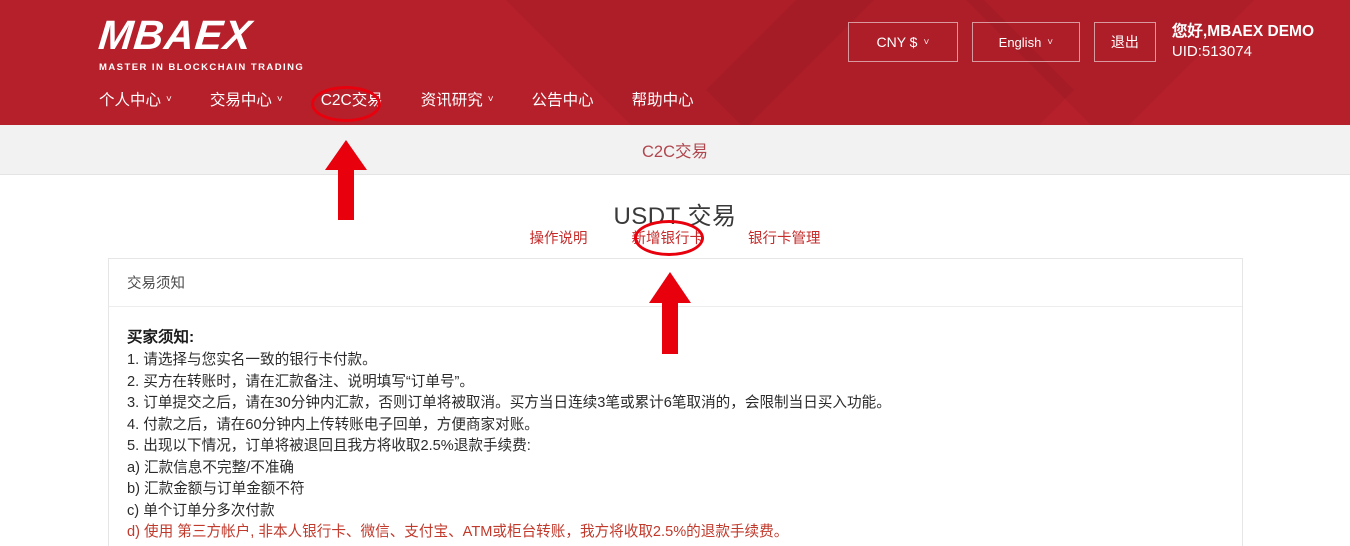 This screenshot has width=1350, height=546. I want to click on nav-item-announcements: 公告中心, so click(563, 99).